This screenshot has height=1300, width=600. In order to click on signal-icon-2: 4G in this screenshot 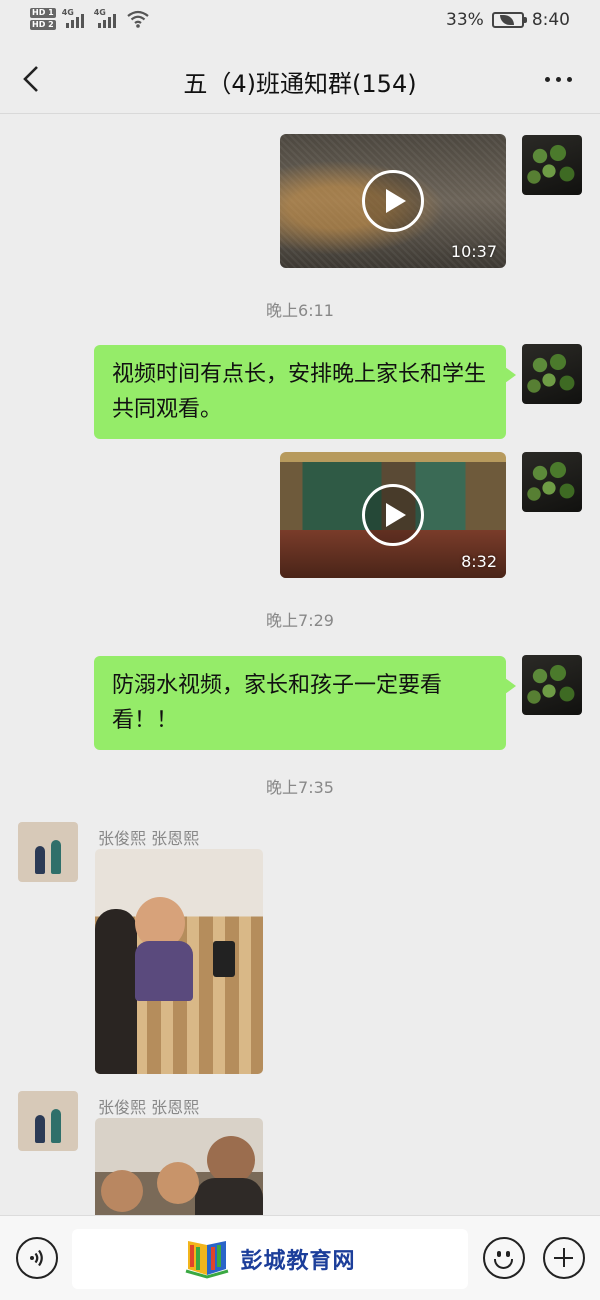, I will do `click(107, 19)`.